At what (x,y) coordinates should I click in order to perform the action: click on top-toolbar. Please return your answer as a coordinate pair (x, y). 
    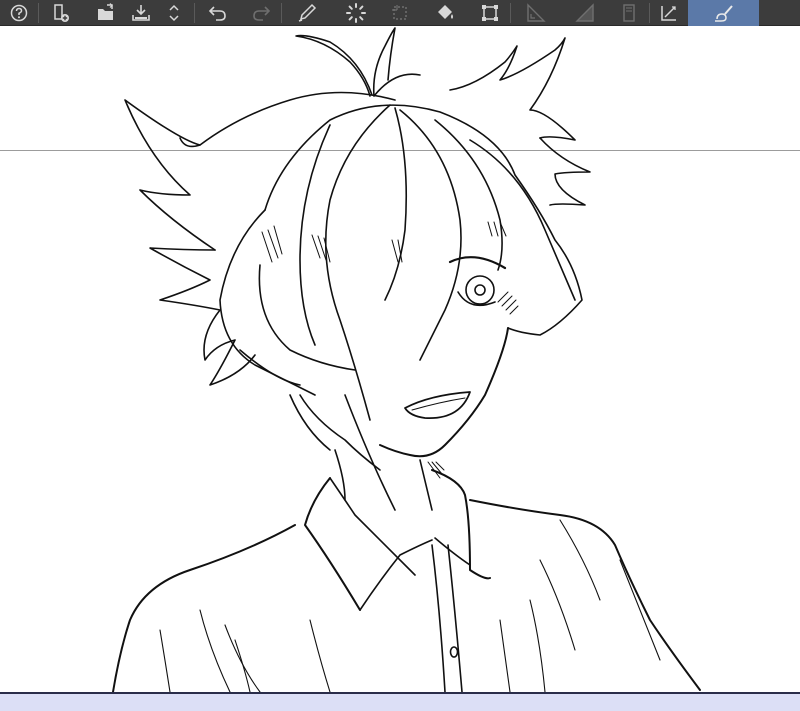
    Looking at the image, I should click on (400, 13).